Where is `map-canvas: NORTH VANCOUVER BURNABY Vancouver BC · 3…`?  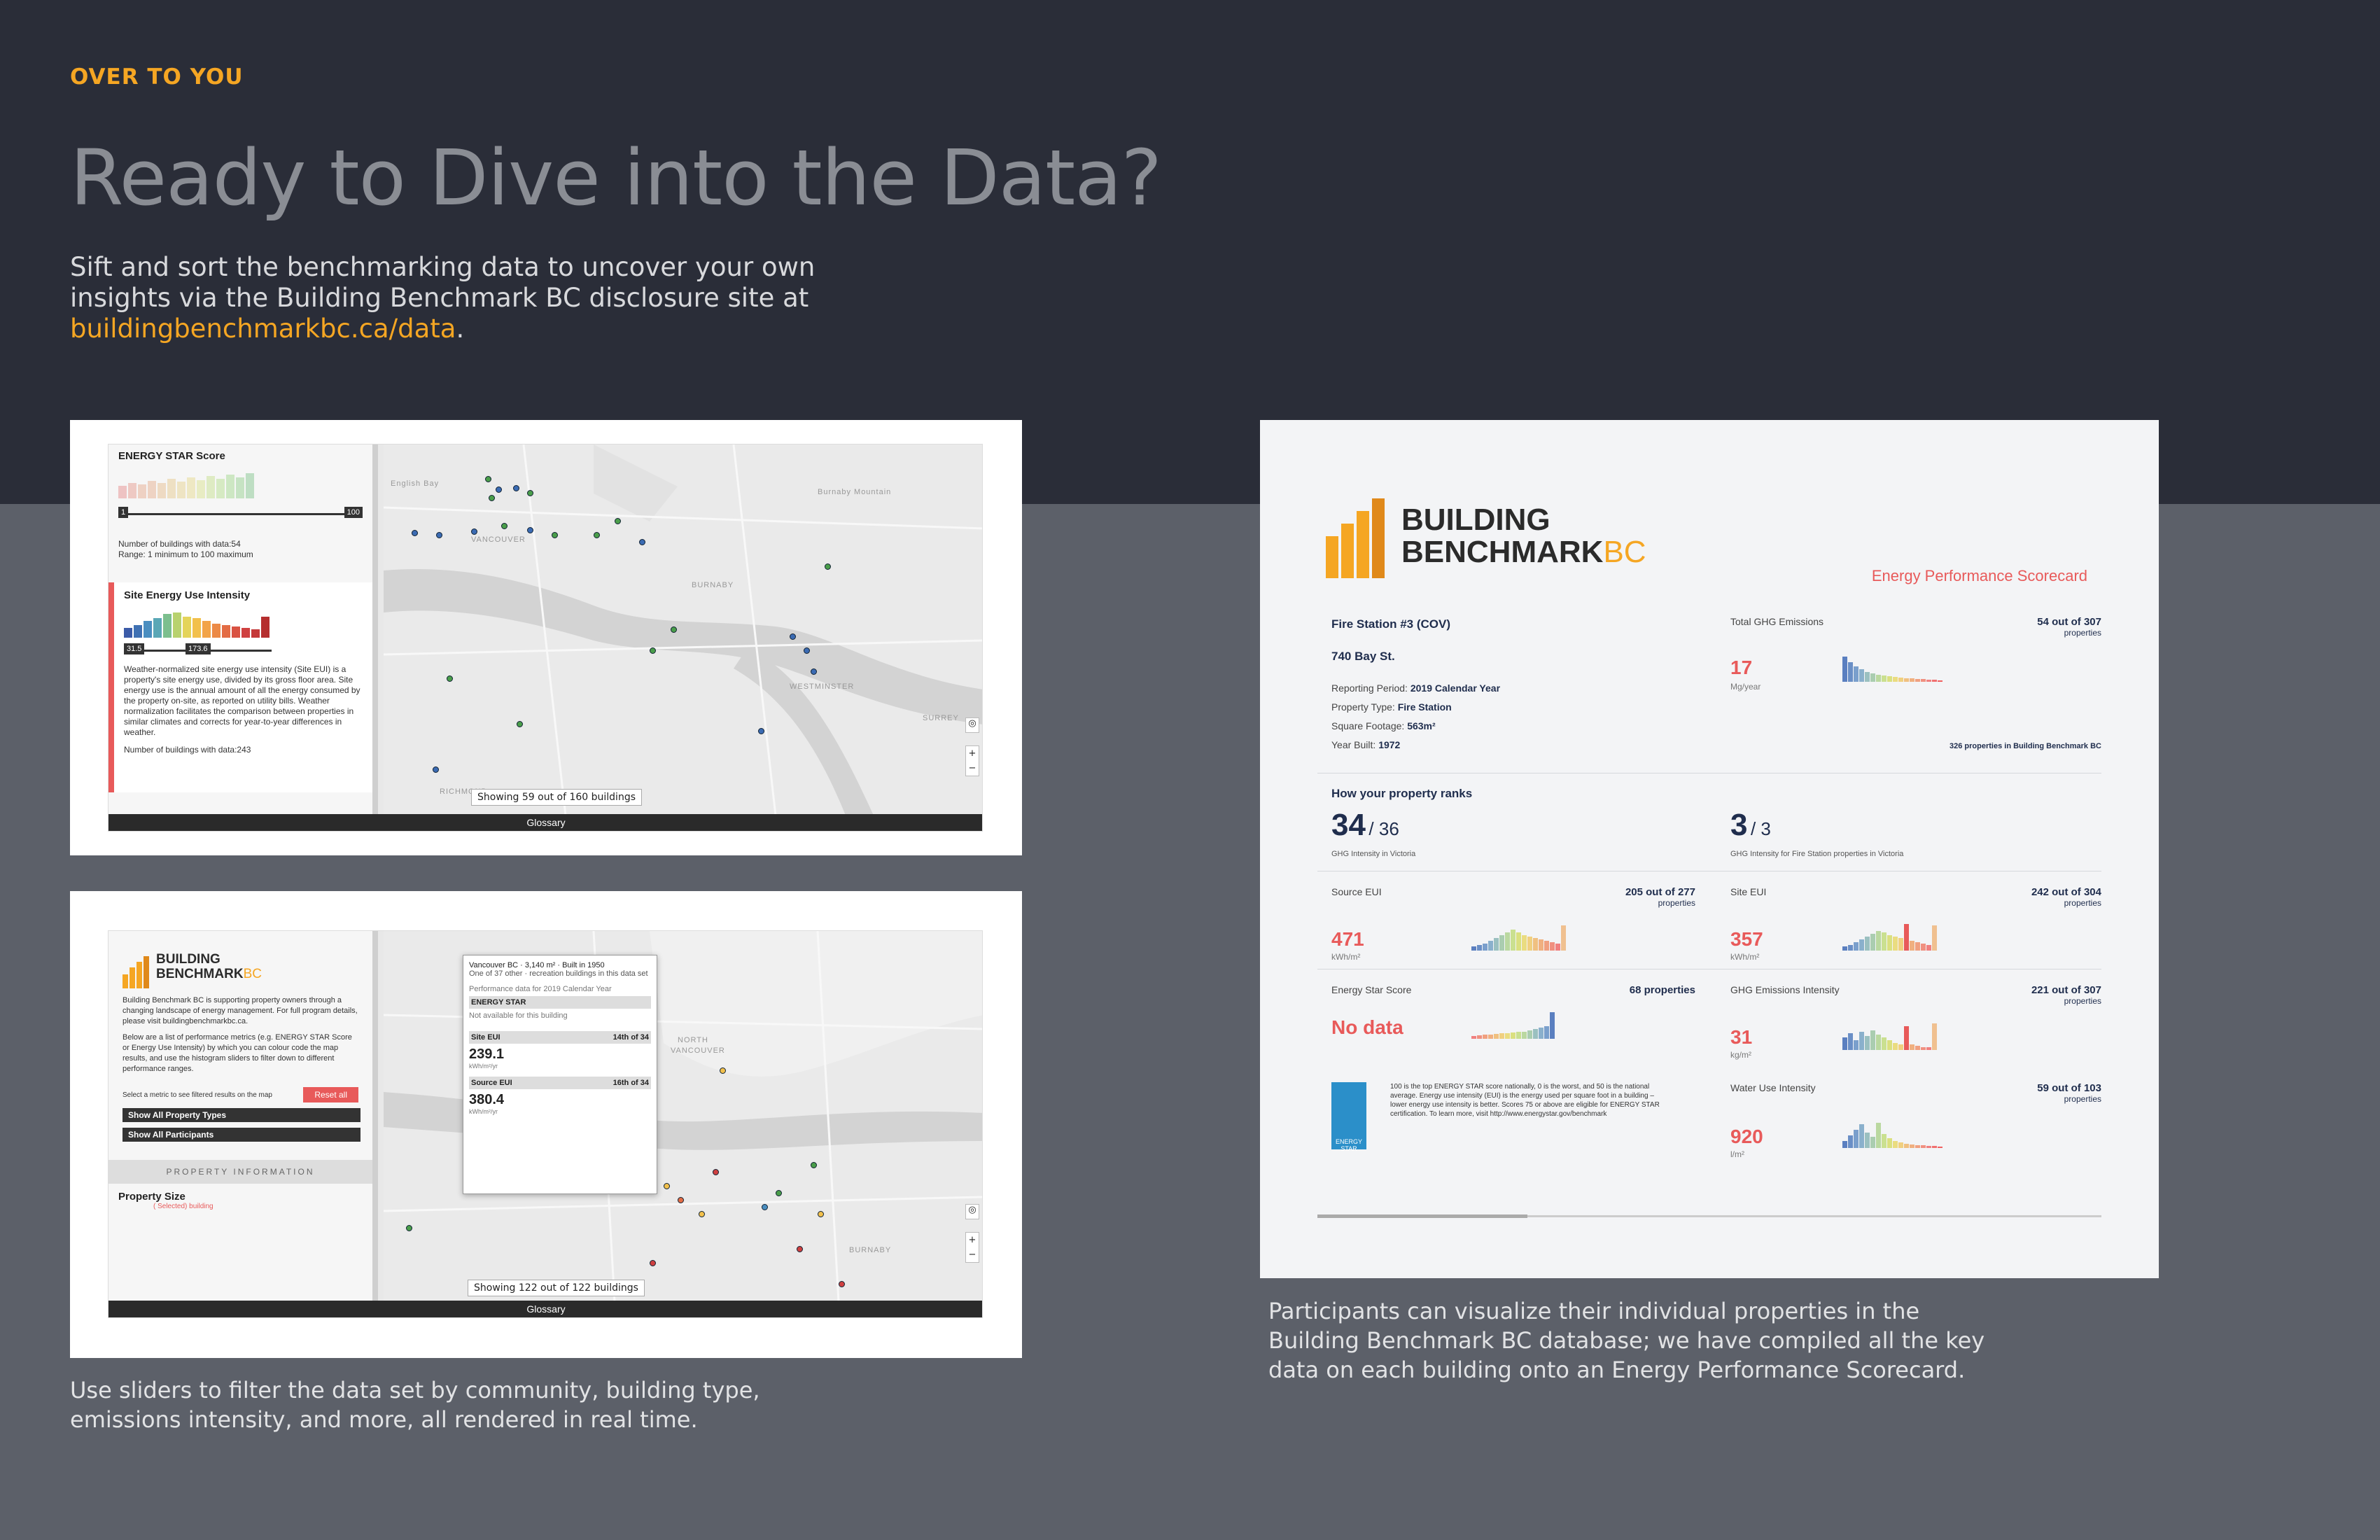 map-canvas: NORTH VANCOUVER BURNABY Vancouver BC · 3… is located at coordinates (683, 1116).